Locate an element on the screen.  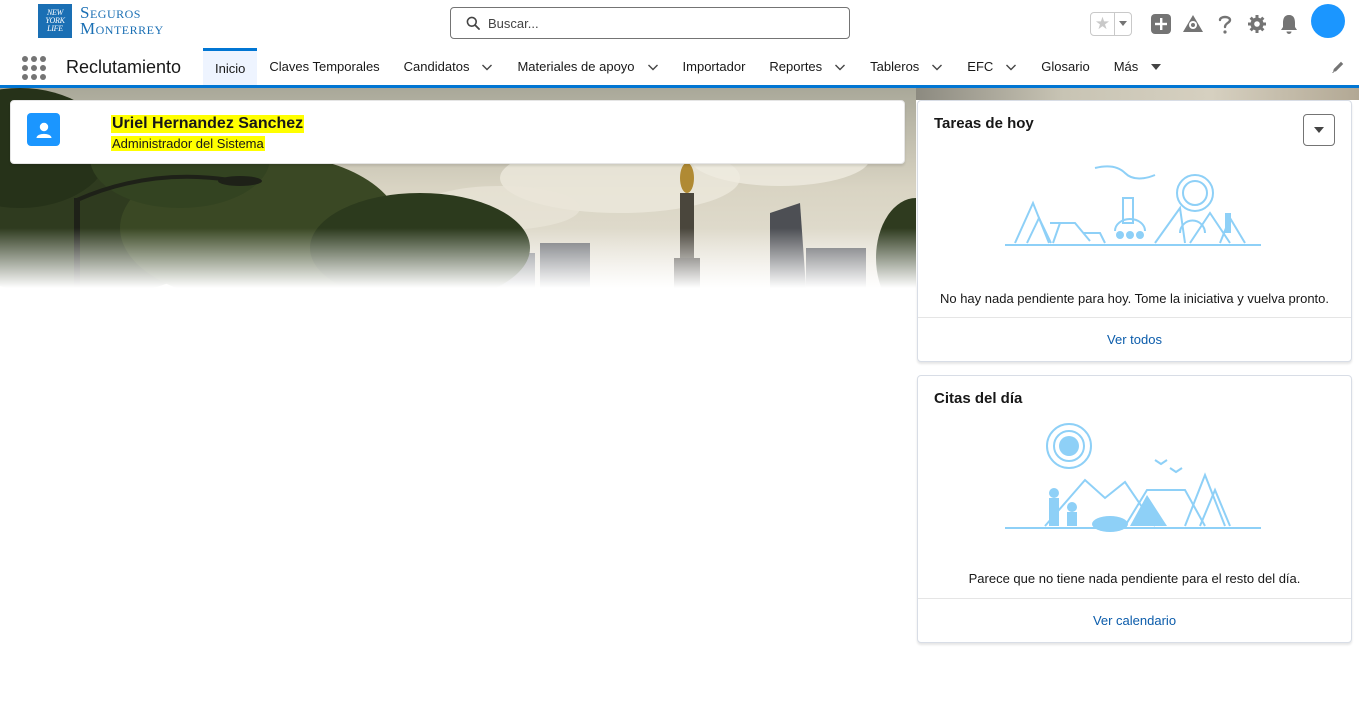
tab-candidatos: Candidatos is located at coordinates (449, 66).